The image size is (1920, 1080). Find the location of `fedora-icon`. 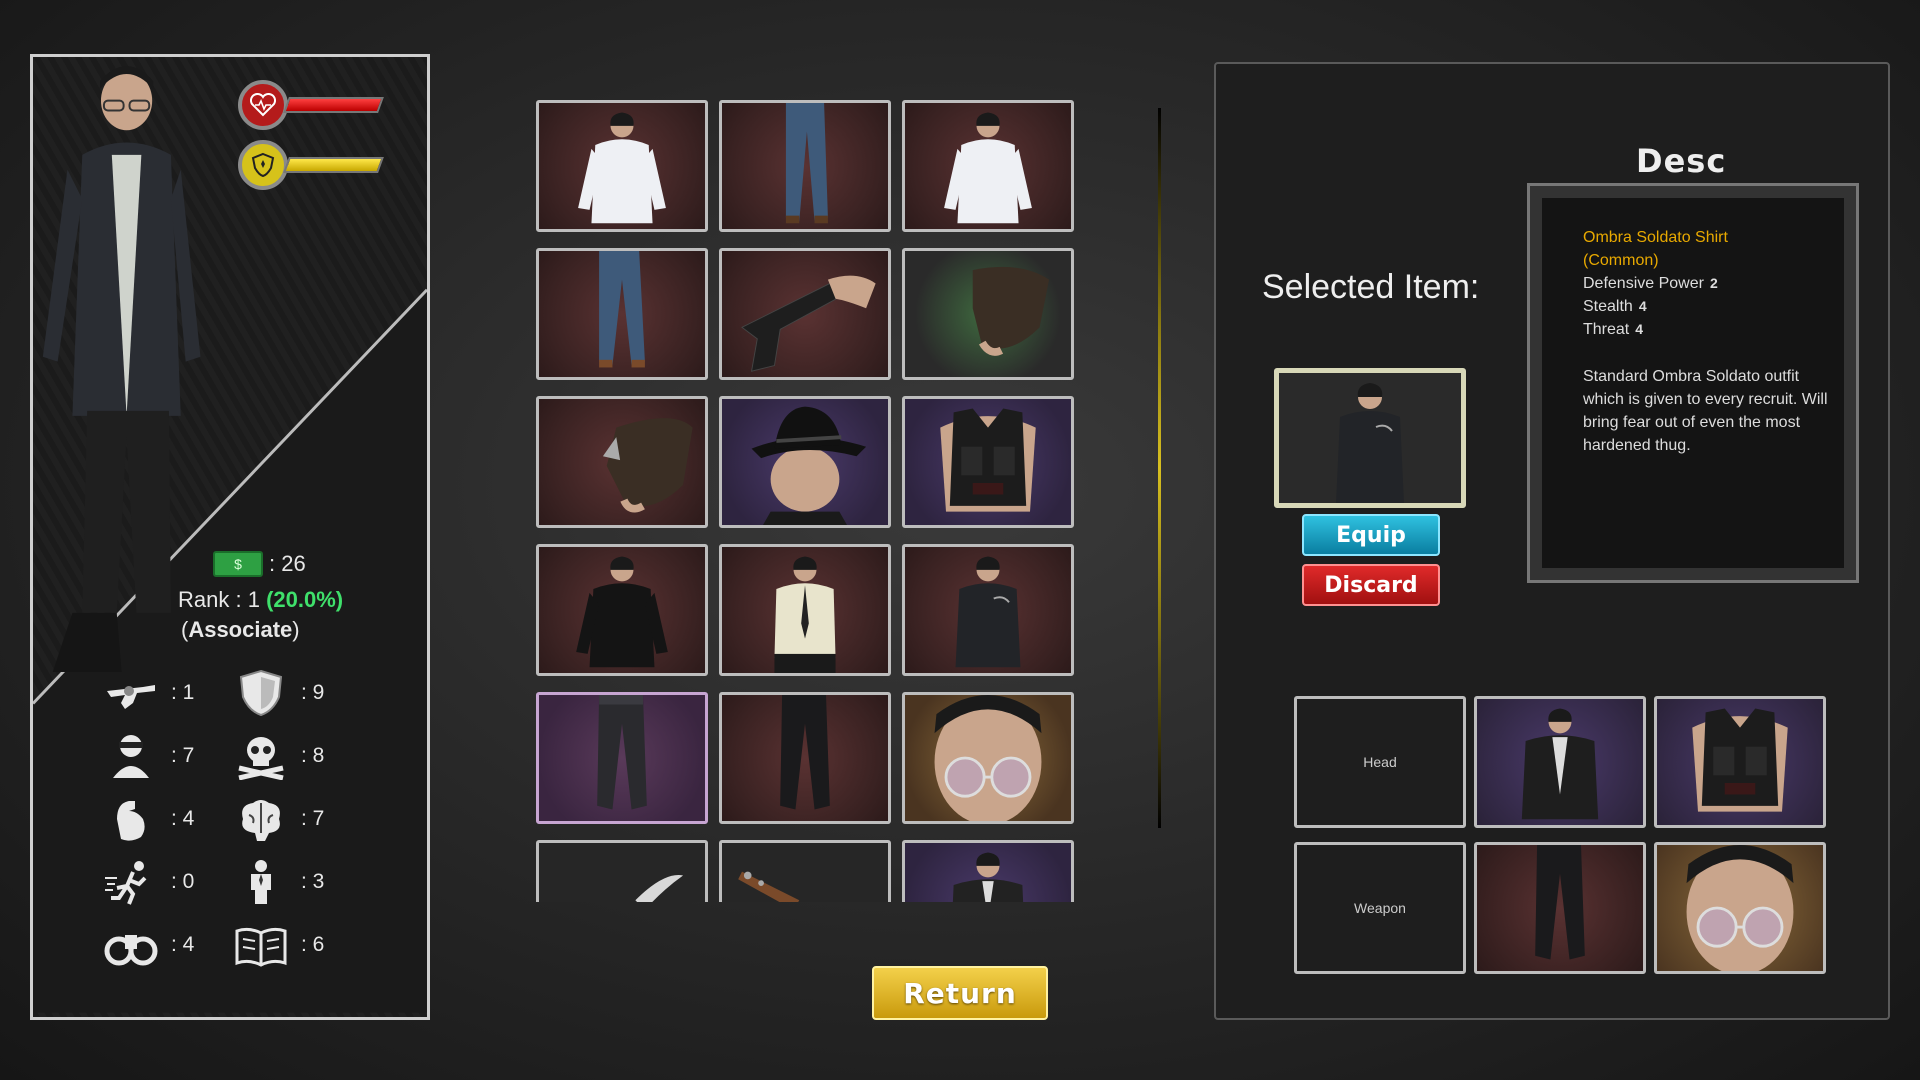

fedora-icon is located at coordinates (809, 465).